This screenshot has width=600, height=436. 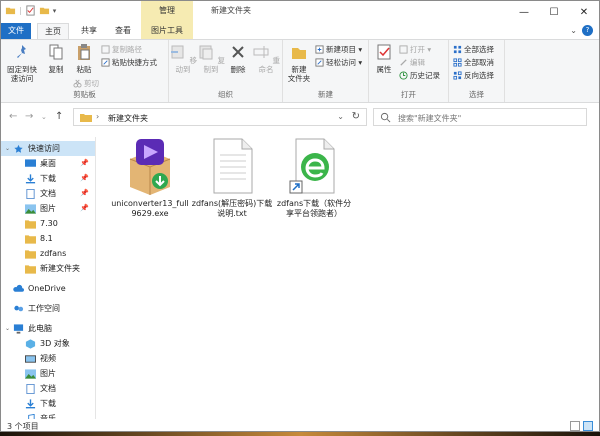 I want to click on nav-label: 8.1, so click(x=46, y=238).